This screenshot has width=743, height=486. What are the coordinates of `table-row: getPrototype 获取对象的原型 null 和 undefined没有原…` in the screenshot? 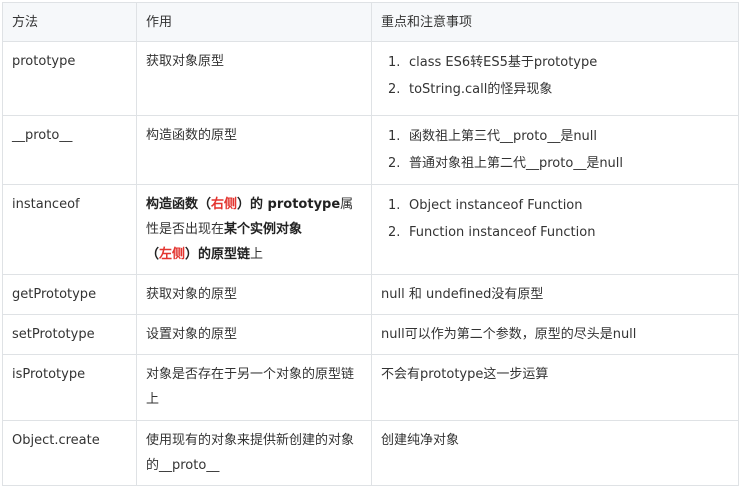 It's located at (370, 294).